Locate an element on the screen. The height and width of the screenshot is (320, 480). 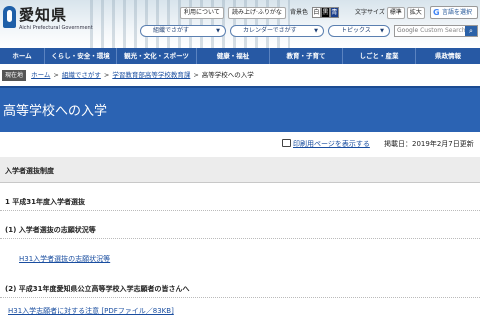
topics-pill: トピックス is located at coordinates (359, 31).